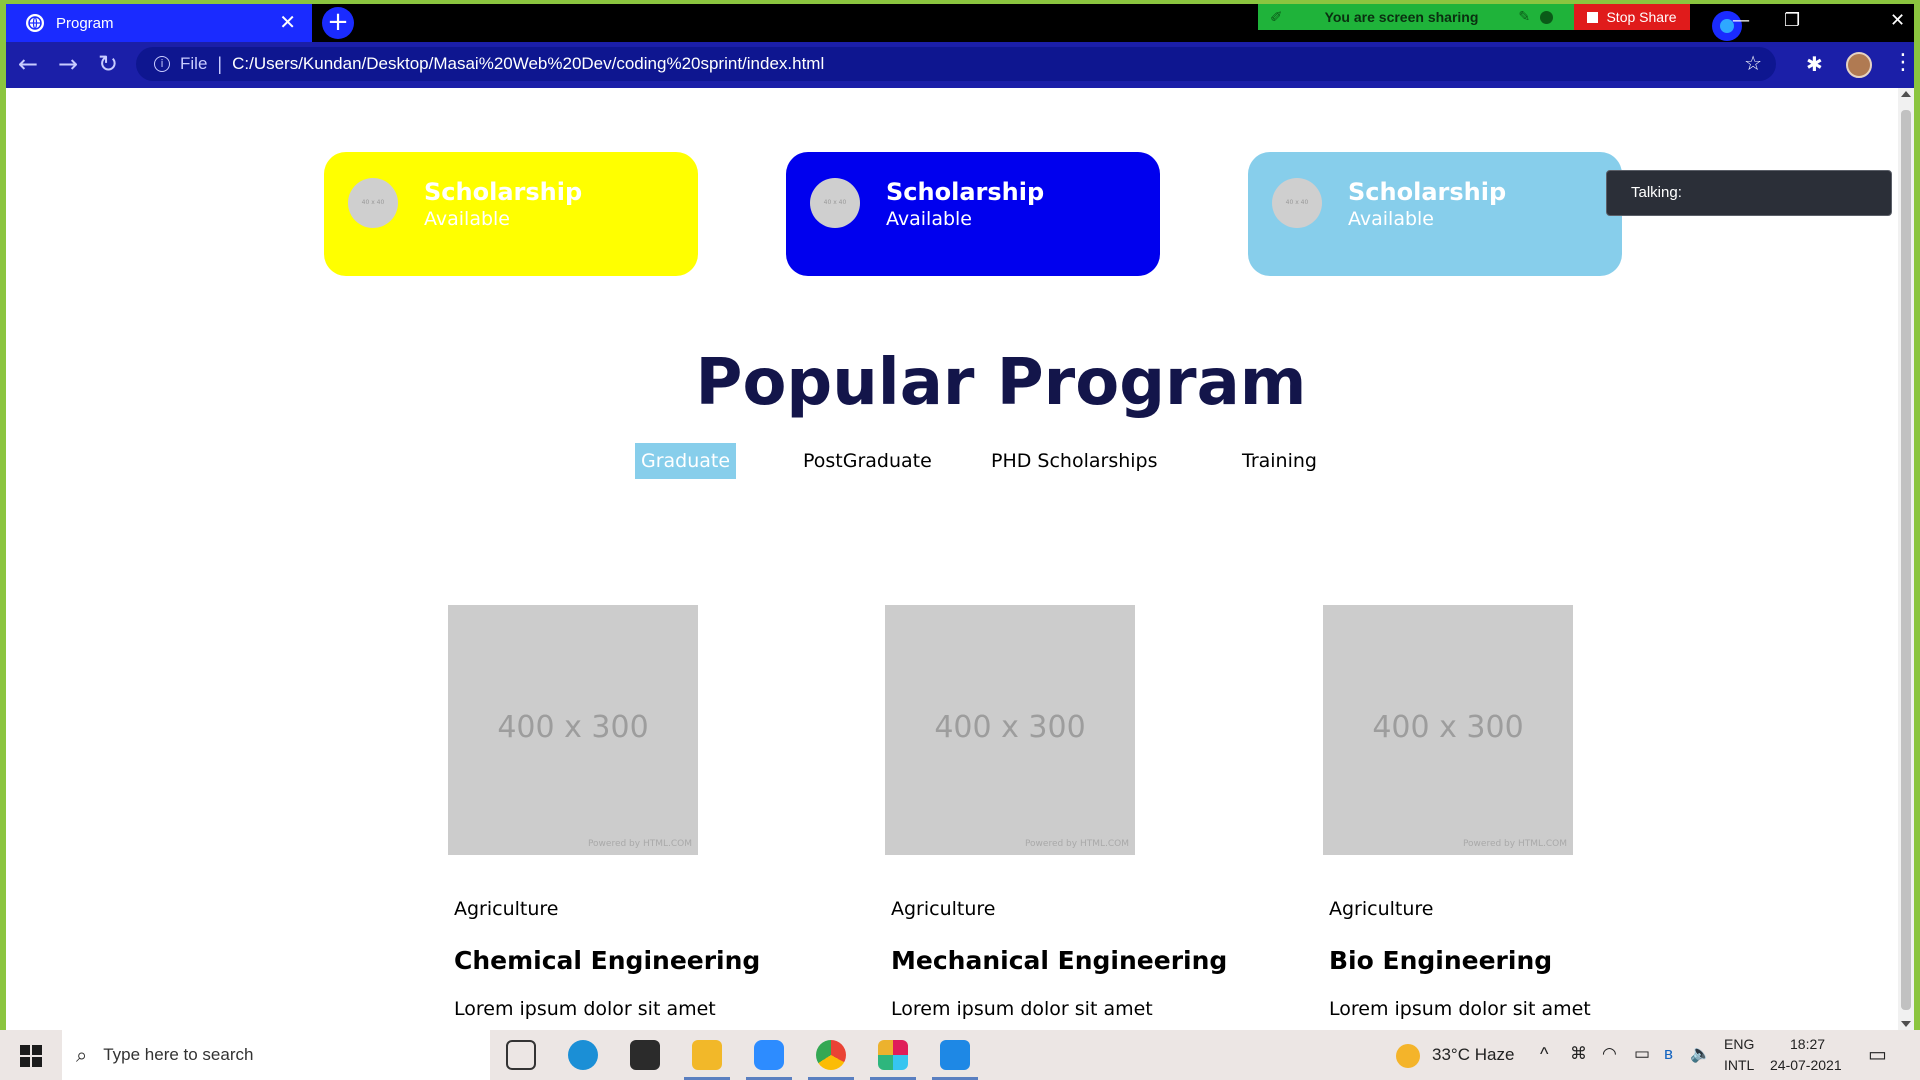 The width and height of the screenshot is (1920, 1080). Describe the element at coordinates (1001, 383) in the screenshot. I see `page-title: Popular Program` at that location.